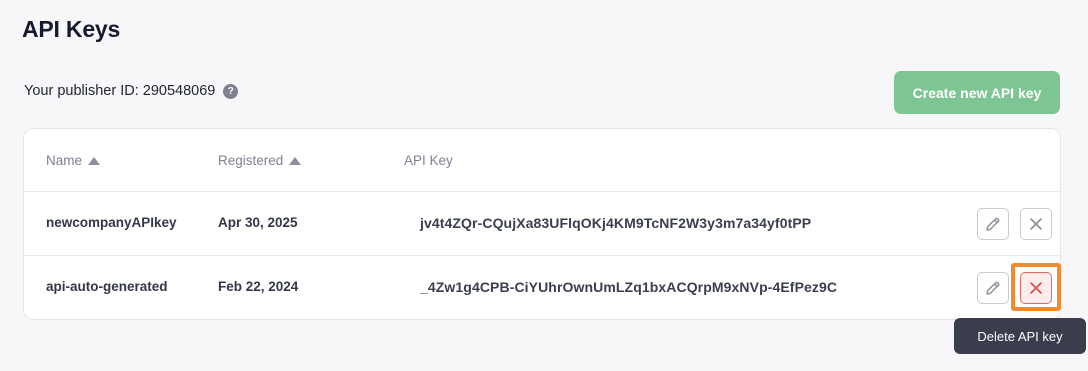 The image size is (1088, 371). Describe the element at coordinates (251, 160) in the screenshot. I see `column-header-registered-label: Registered` at that location.